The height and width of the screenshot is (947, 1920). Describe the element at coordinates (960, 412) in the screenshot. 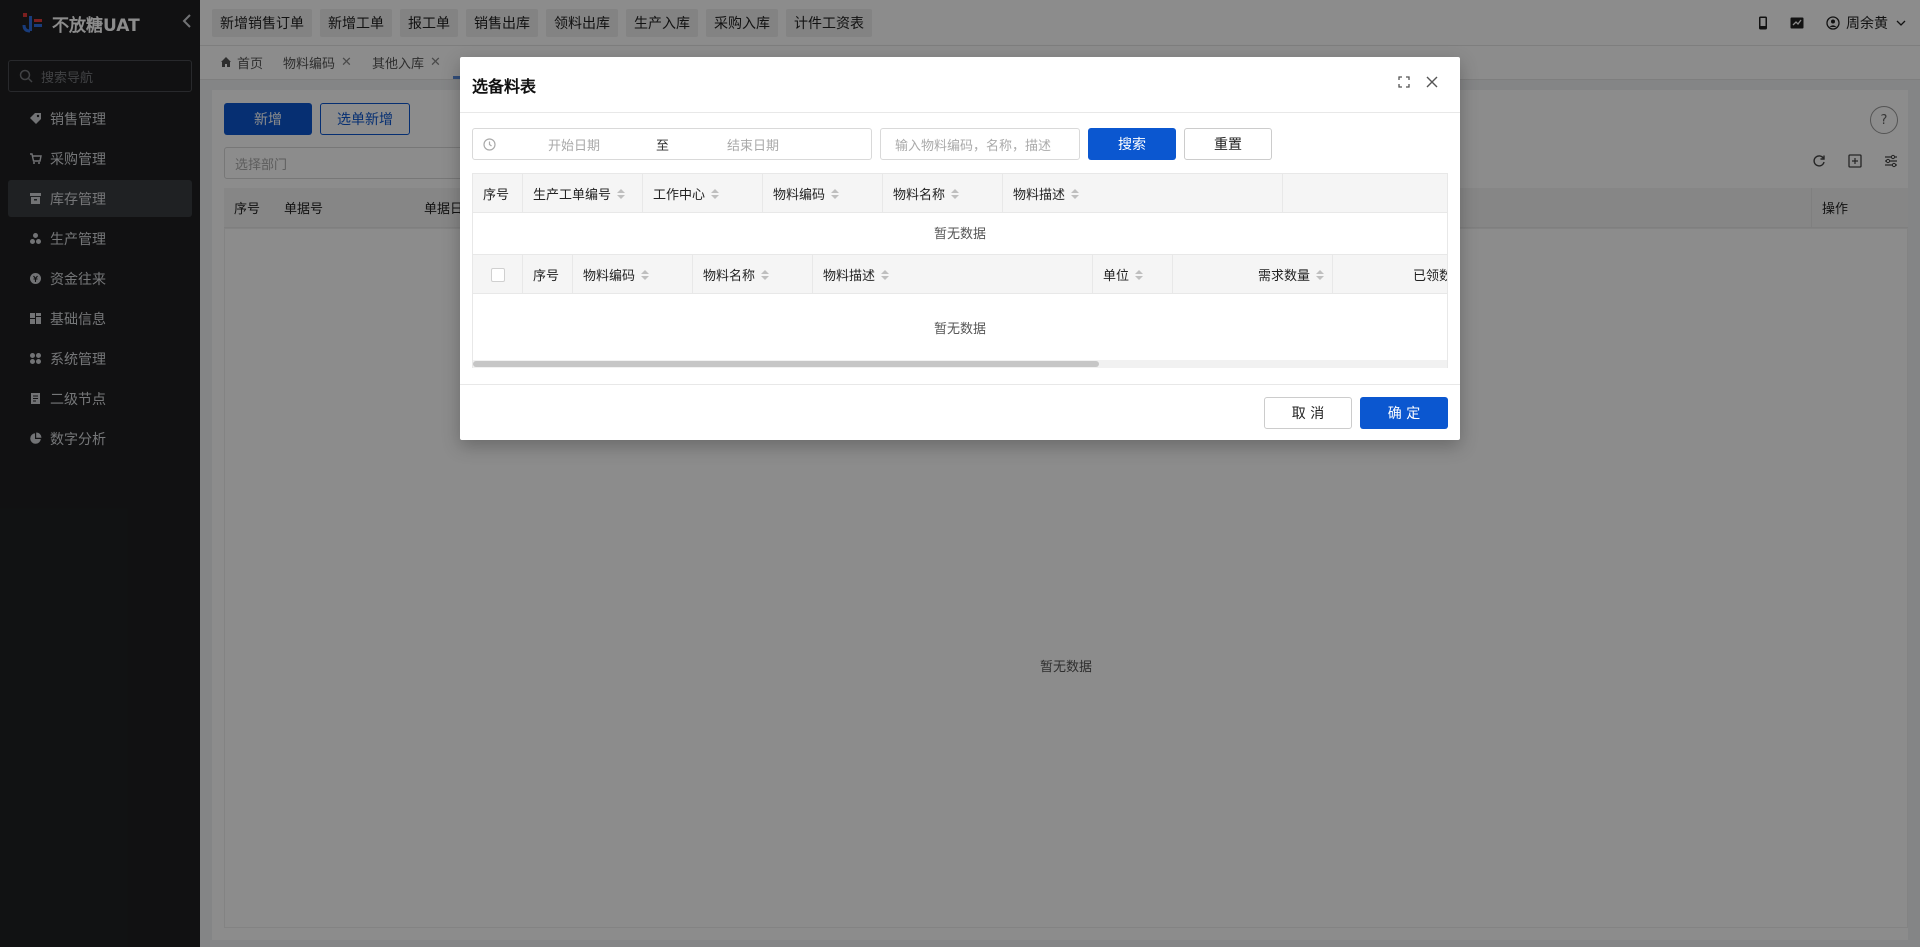

I see `dialog-footer: 取 消 确 定` at that location.